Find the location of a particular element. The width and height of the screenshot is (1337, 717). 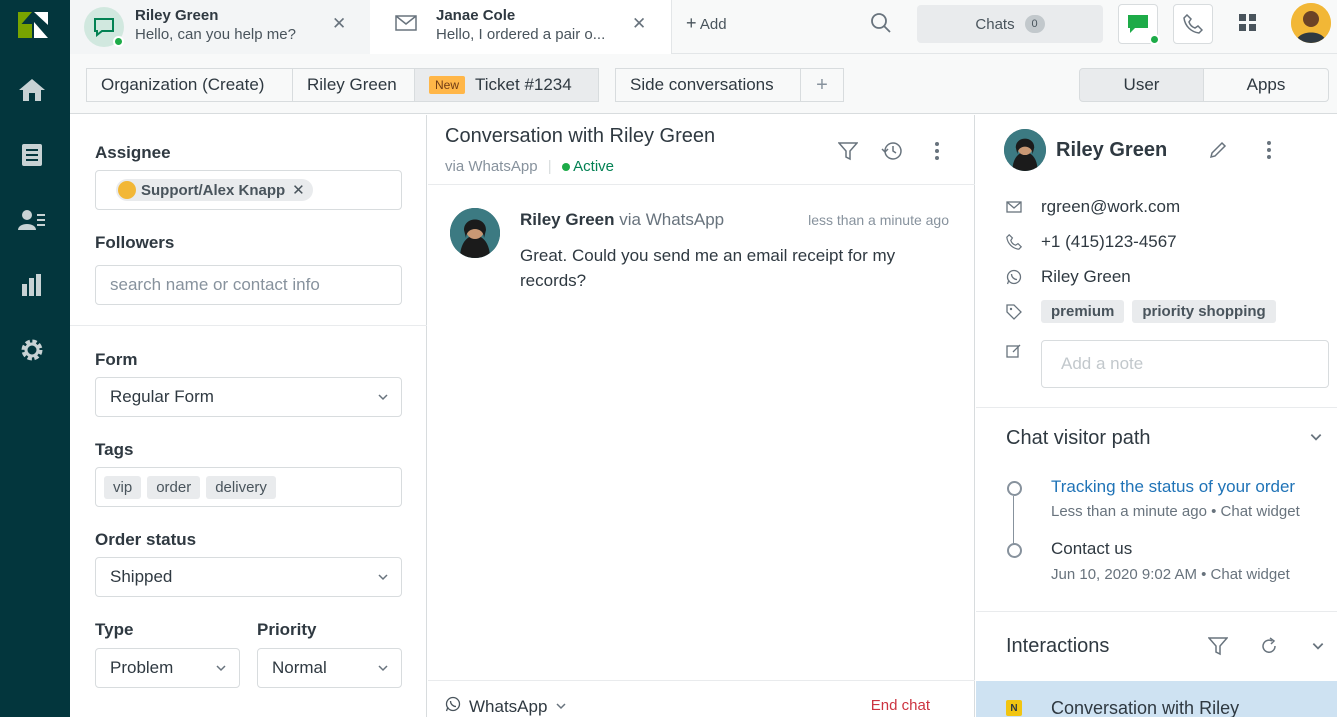

tag-chip: vip is located at coordinates (123, 487).